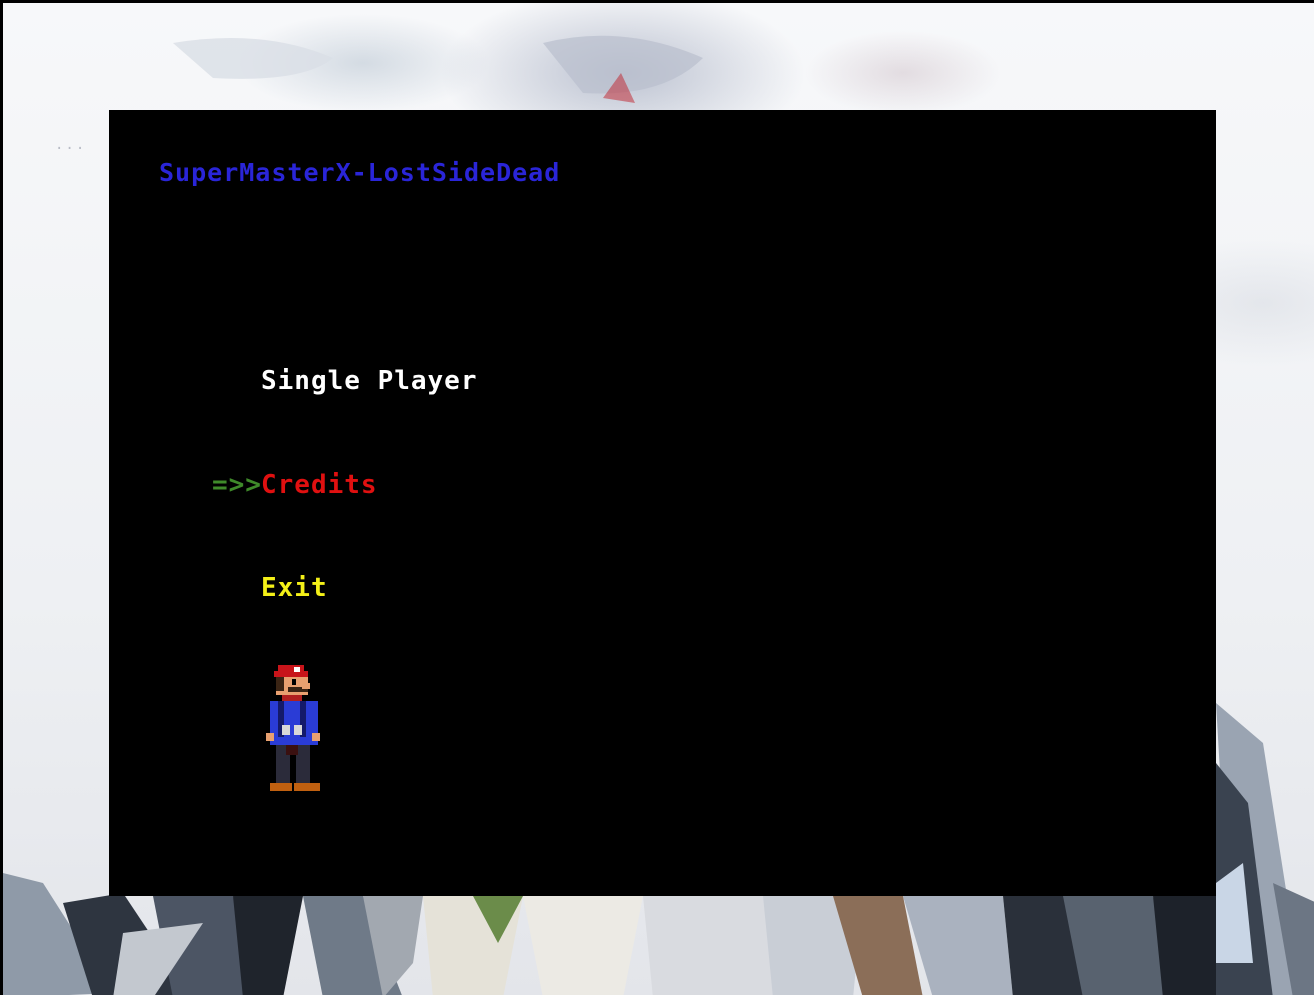  Describe the element at coordinates (319, 485) in the screenshot. I see `menu-item-credits: Credits` at that location.